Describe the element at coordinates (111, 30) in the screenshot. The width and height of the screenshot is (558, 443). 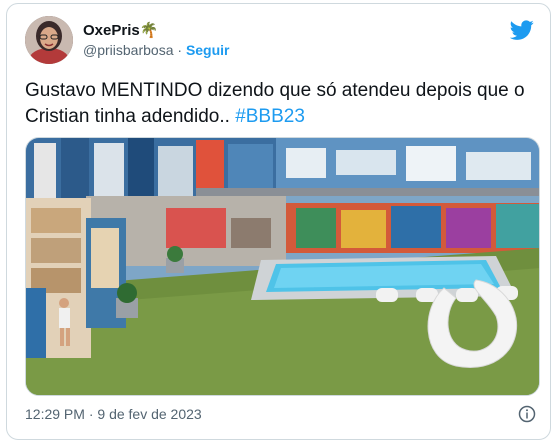
I see `author-name-text: OxePris` at that location.